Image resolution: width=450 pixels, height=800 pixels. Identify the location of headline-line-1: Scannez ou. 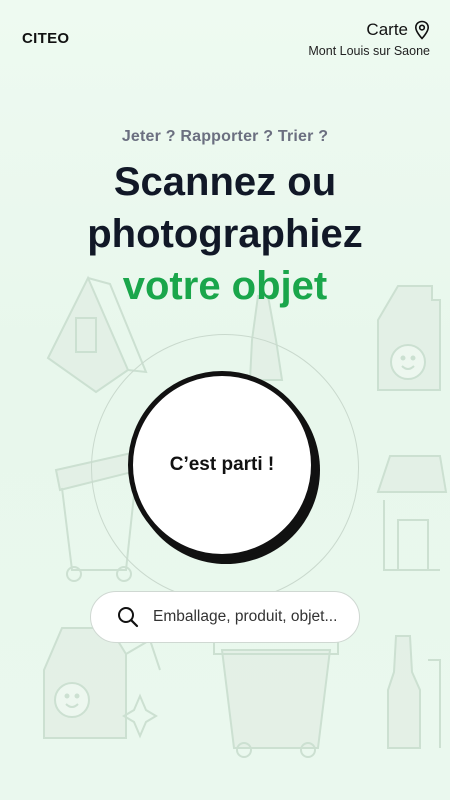
(225, 182).